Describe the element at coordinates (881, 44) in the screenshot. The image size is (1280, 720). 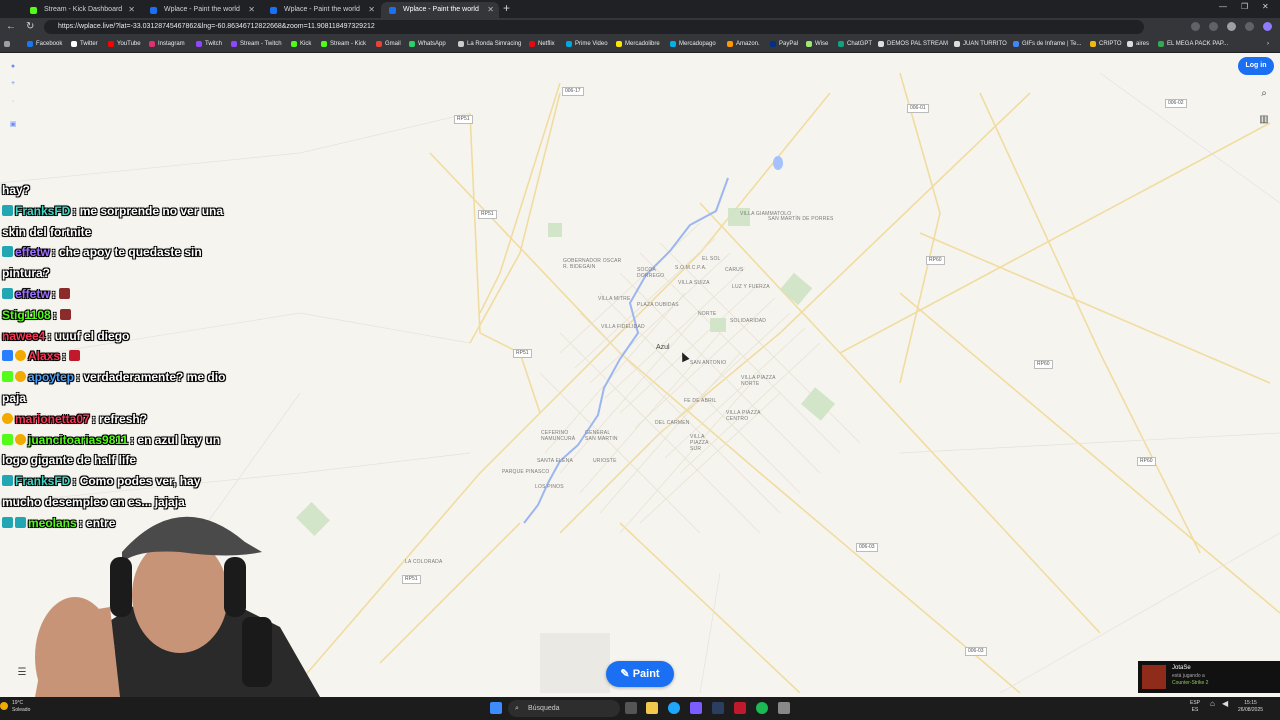
I see `check-icon` at that location.